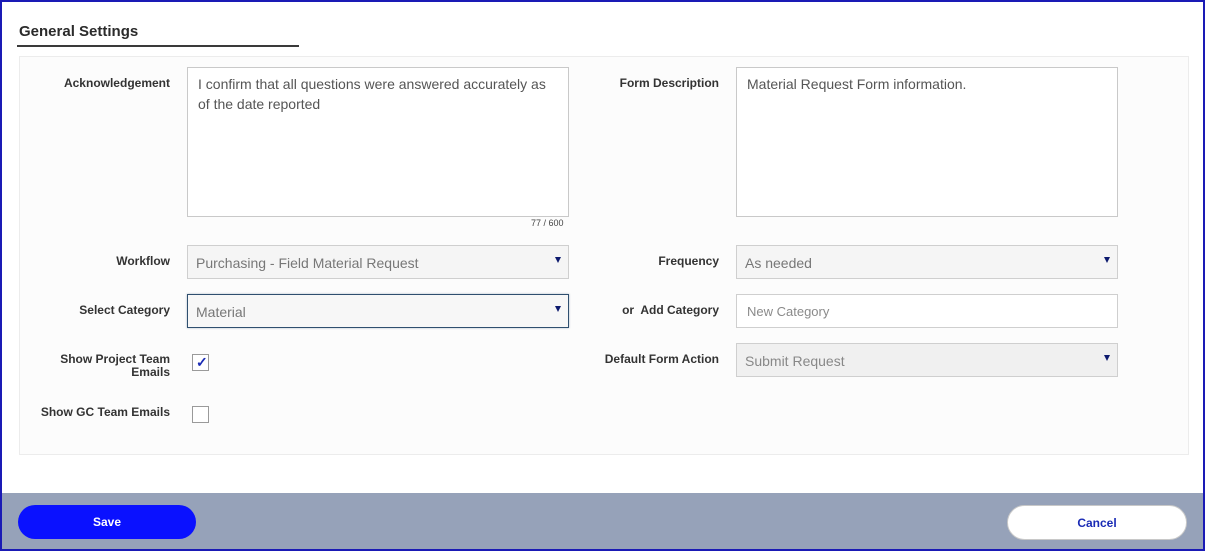  Describe the element at coordinates (200, 414) in the screenshot. I see `show-gc-team-emails-checkbox` at that location.